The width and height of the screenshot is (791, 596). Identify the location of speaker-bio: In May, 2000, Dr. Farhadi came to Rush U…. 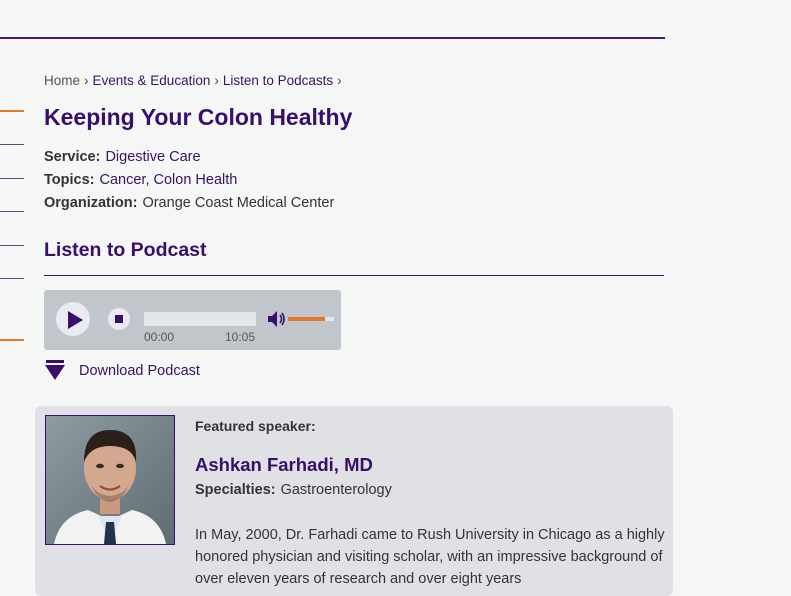
(430, 557).